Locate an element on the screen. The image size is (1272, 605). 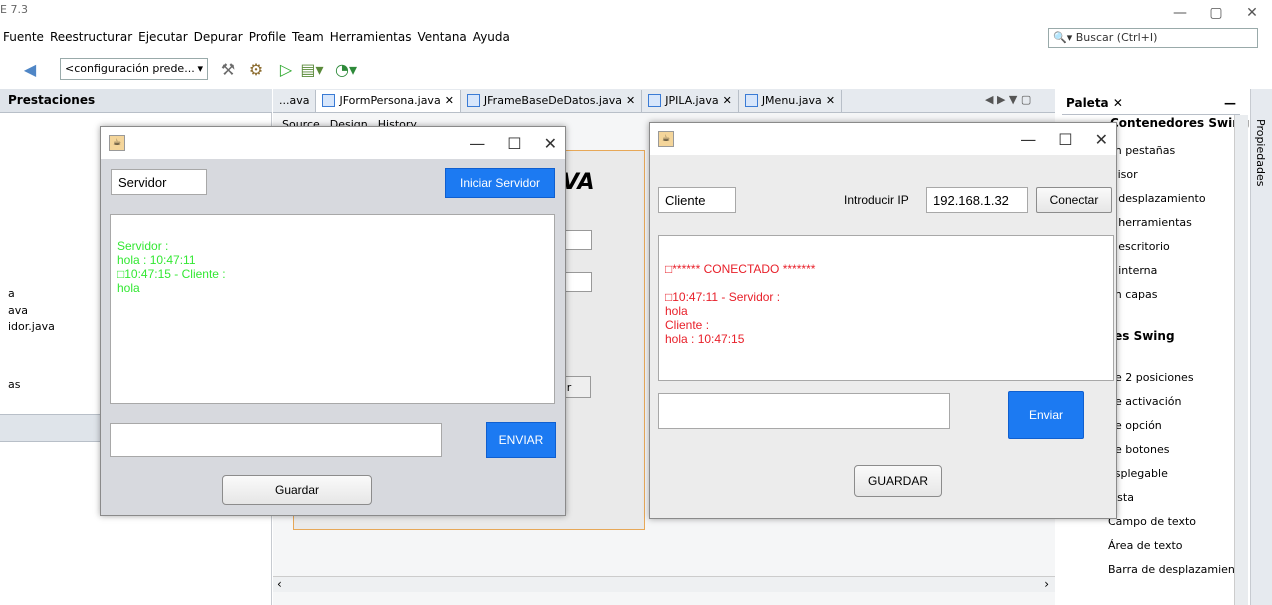
server-send-button: ENVIAR is located at coordinates (521, 440).